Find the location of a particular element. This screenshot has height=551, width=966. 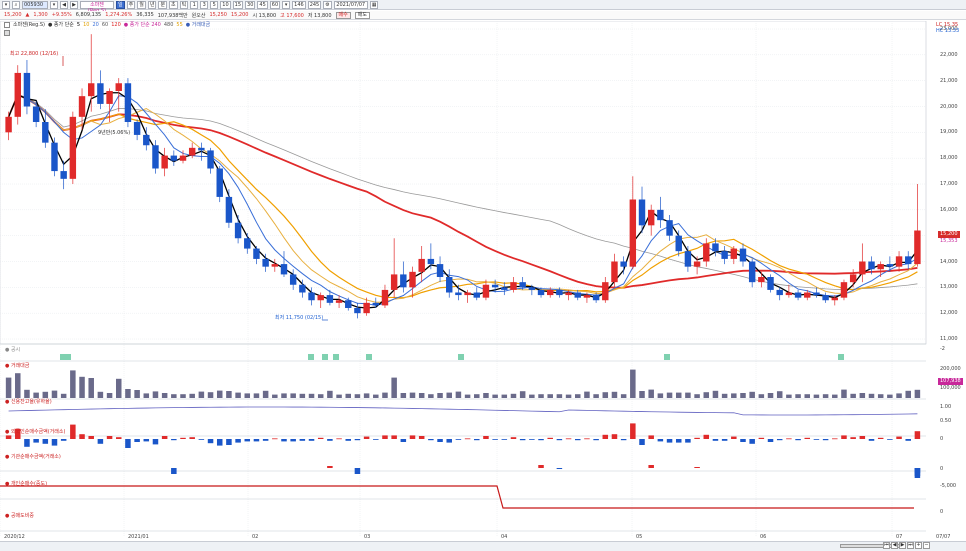

settings-icon: ⚙ is located at coordinates (327, 4).